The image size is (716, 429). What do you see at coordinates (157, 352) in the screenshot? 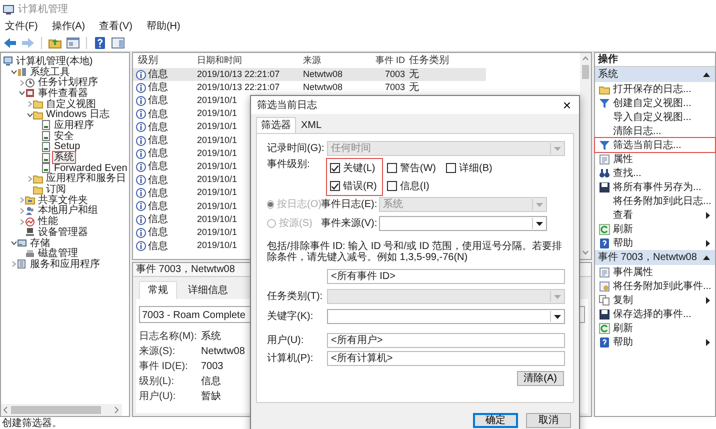
I see `field-label: 来源(S):` at bounding box center [157, 352].